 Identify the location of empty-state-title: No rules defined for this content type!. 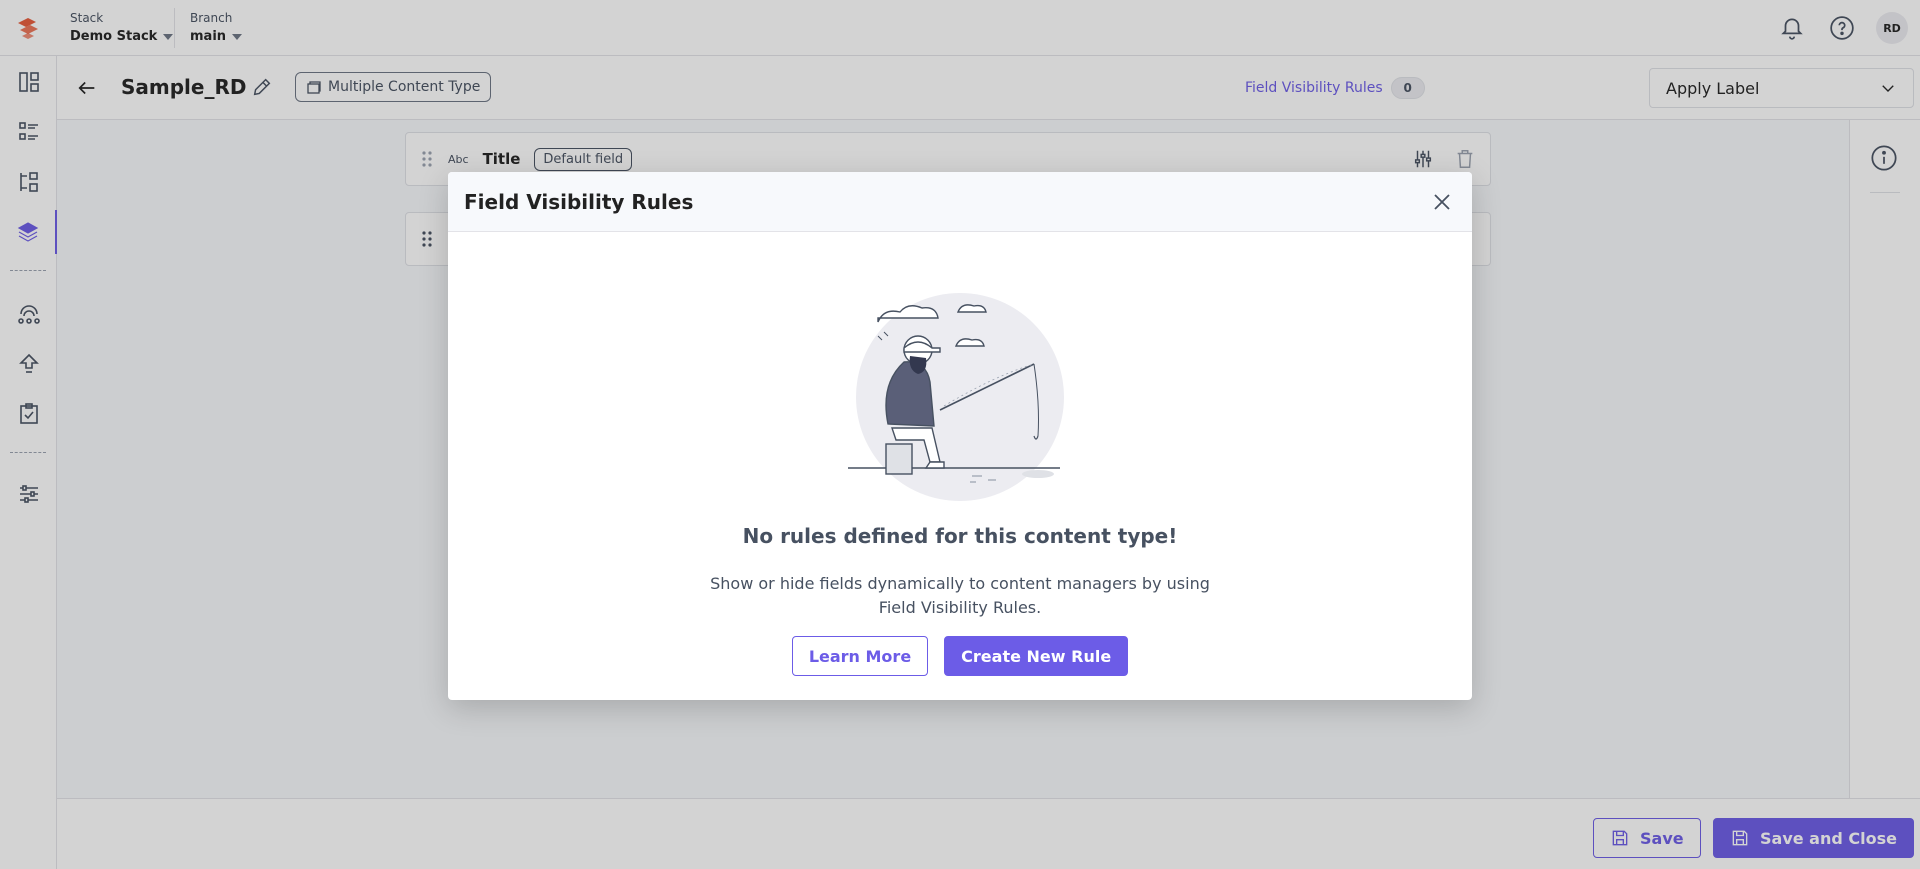
(960, 536).